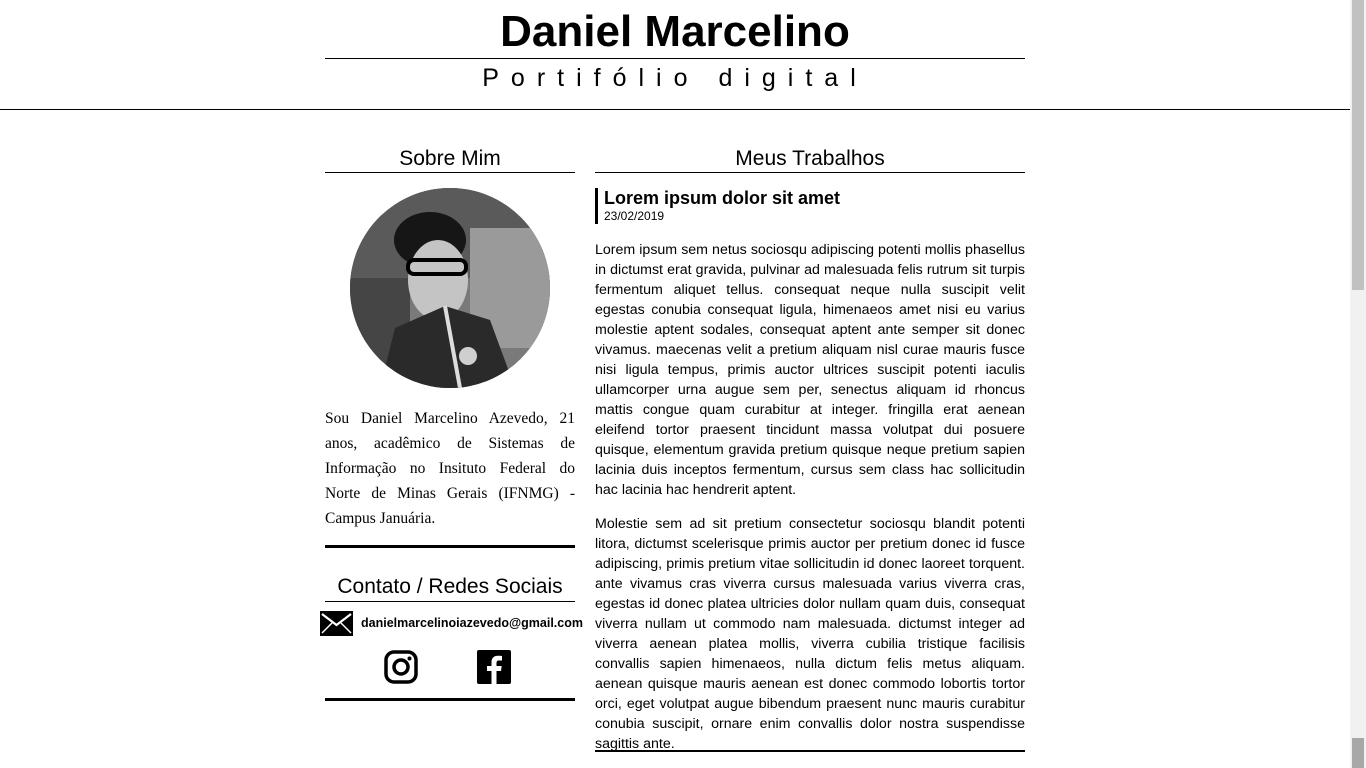  Describe the element at coordinates (450, 546) in the screenshot. I see `about-divider` at that location.